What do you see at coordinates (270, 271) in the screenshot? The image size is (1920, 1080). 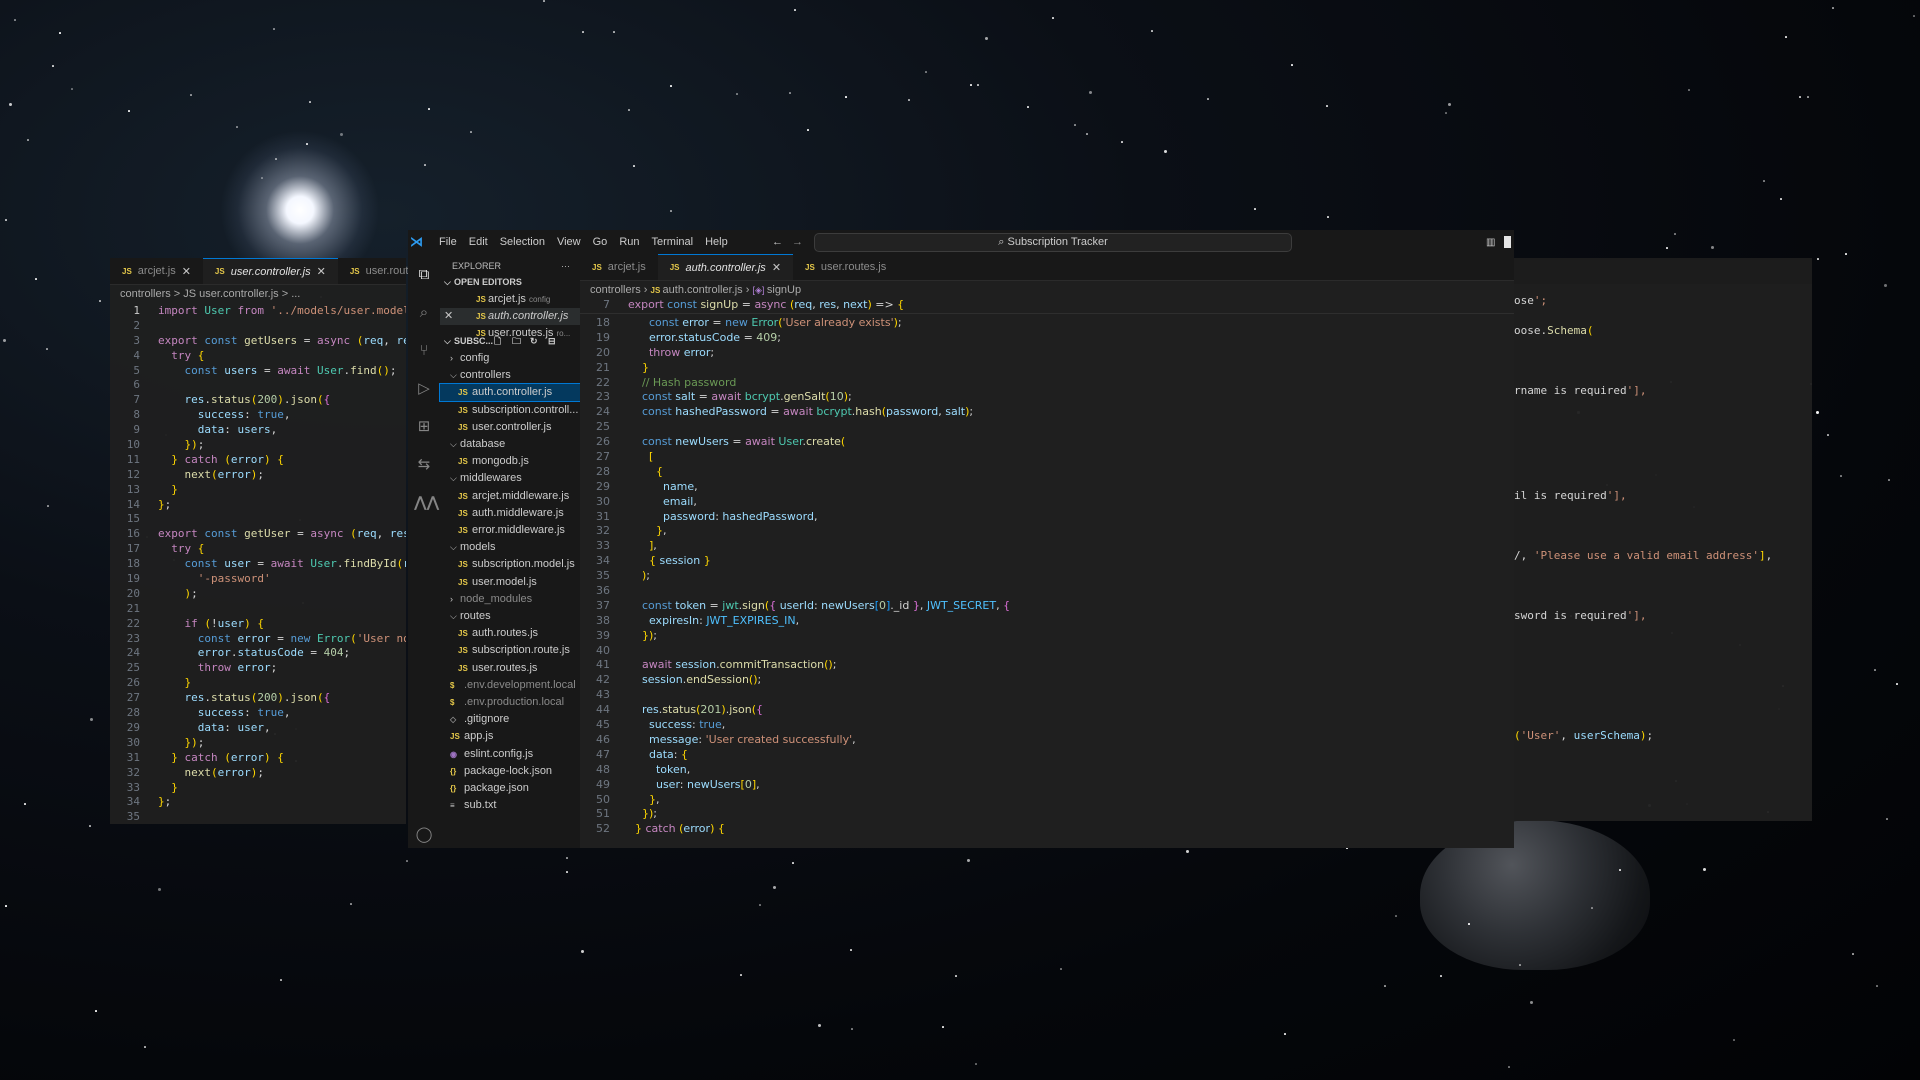 I see `tab-user-controller-js: JS user.controller.js ✕` at bounding box center [270, 271].